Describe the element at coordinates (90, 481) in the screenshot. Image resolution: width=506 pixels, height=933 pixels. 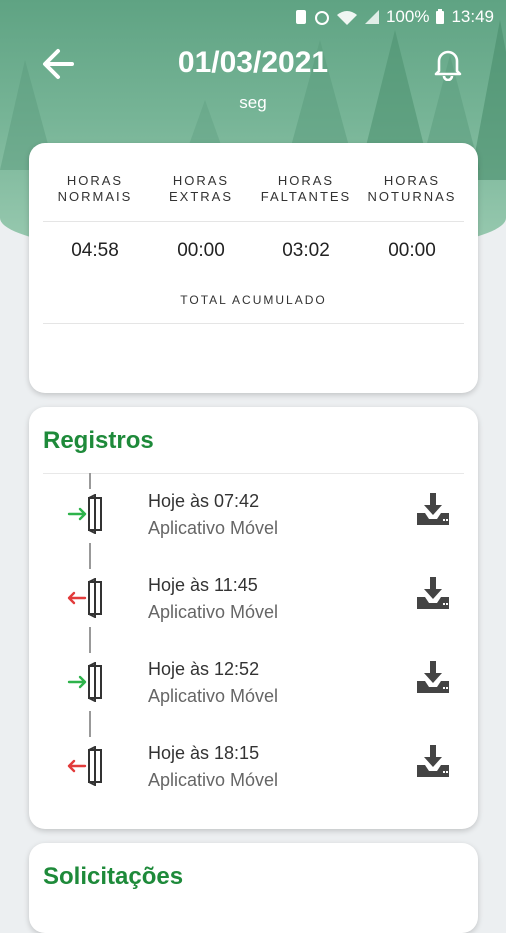
I see `timeline-connector` at that location.